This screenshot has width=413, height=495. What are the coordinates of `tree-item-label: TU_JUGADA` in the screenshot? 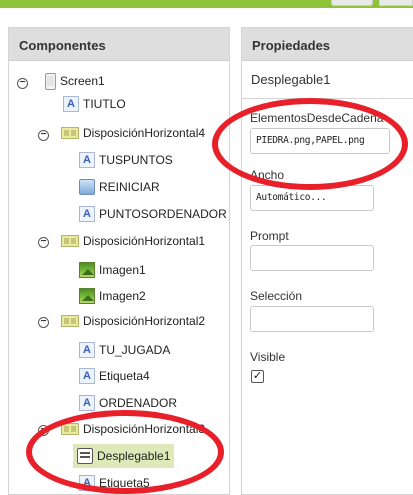 It's located at (135, 350).